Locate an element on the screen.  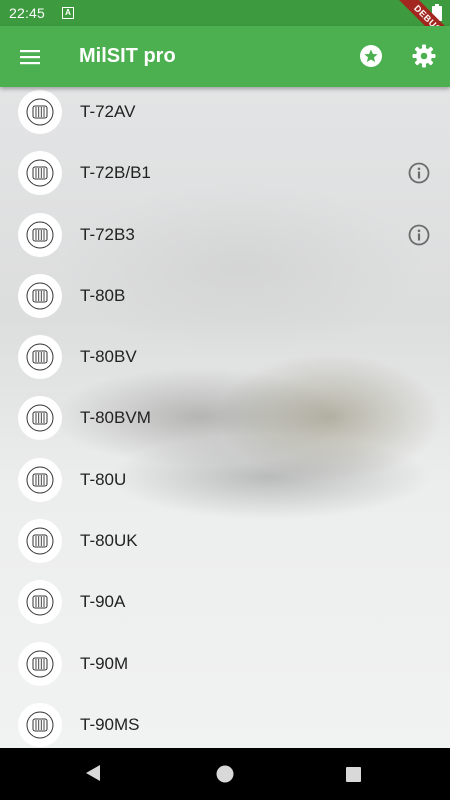
list-item-label: T-80UK is located at coordinates (109, 541).